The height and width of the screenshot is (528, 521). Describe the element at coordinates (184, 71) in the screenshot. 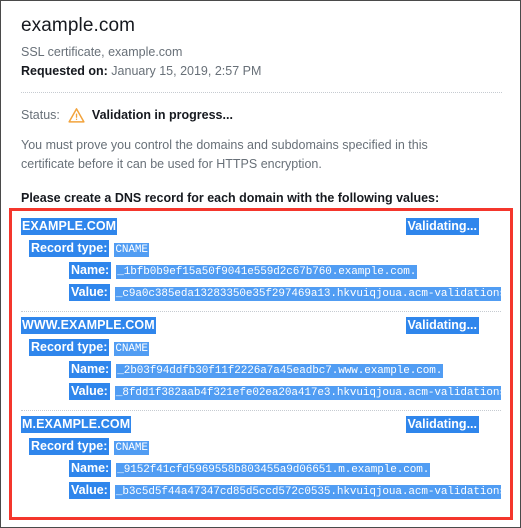

I see `requested-on-value: January 15, 2019, 2:57 PM` at that location.